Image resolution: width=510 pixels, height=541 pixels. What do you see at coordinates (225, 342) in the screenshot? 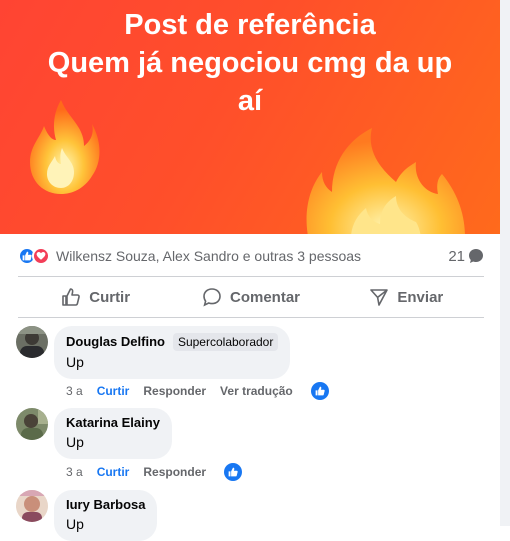
I see `contributor-badge: Supercolaborador` at bounding box center [225, 342].